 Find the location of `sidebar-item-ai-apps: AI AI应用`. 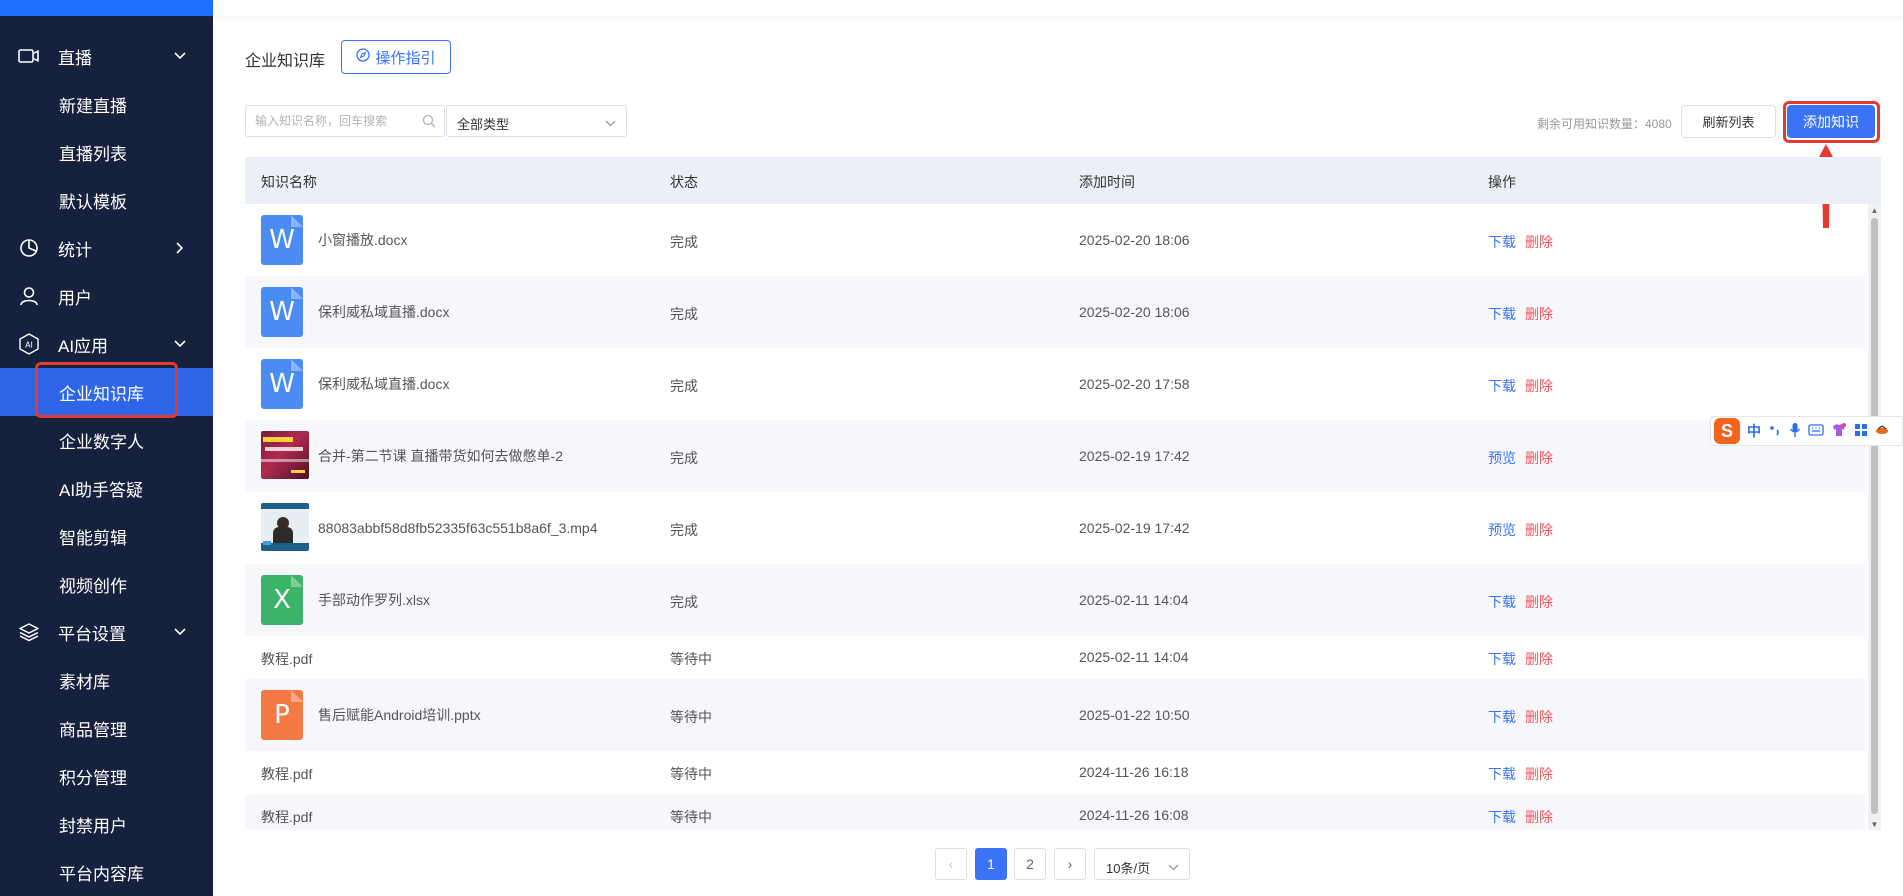

sidebar-item-ai-apps: AI AI应用 is located at coordinates (106, 344).